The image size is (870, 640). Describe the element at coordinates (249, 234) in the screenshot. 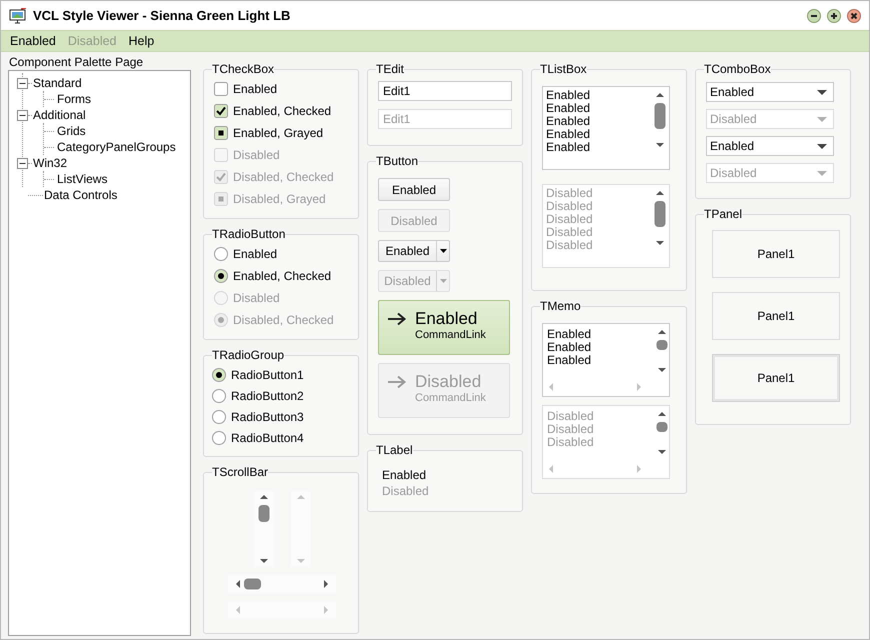

I see `group-title: TRadioButton` at that location.